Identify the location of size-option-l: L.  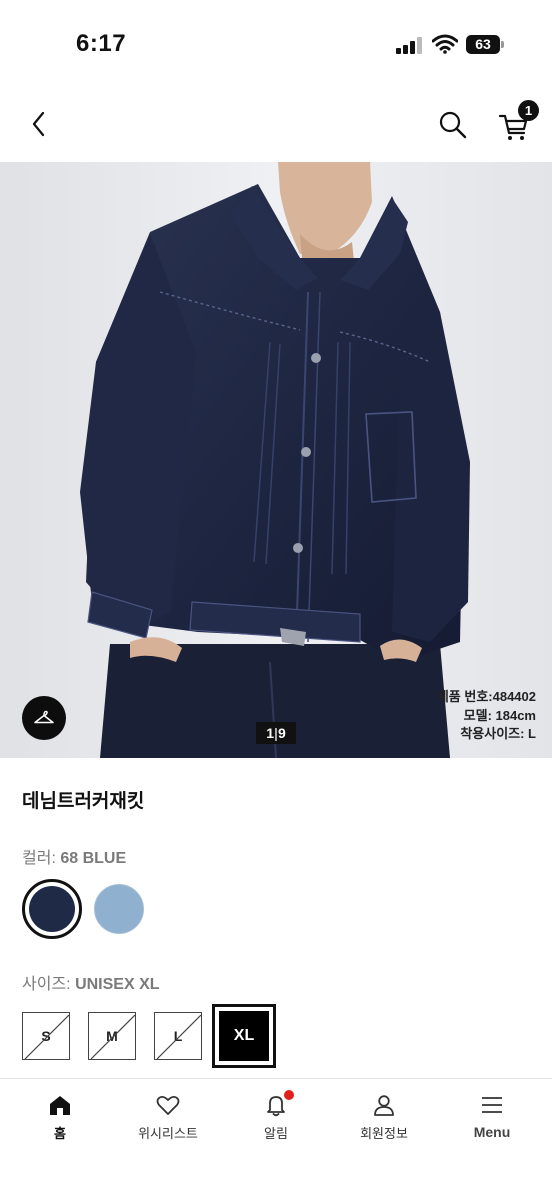
(178, 1036).